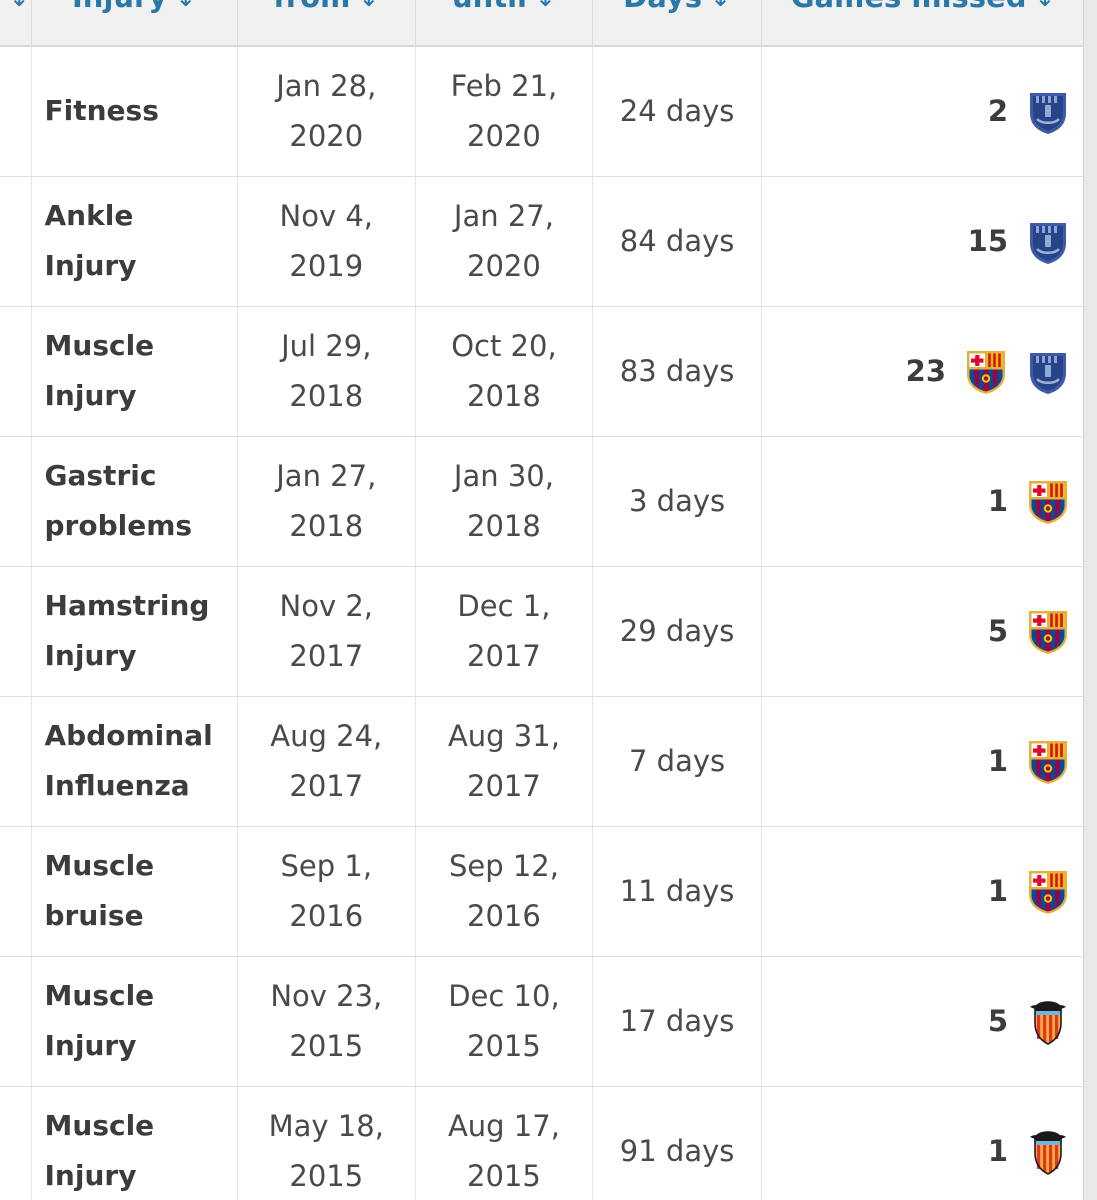 This screenshot has height=1200, width=1097. I want to click on injury-name-cell: Fitness, so click(134, 111).